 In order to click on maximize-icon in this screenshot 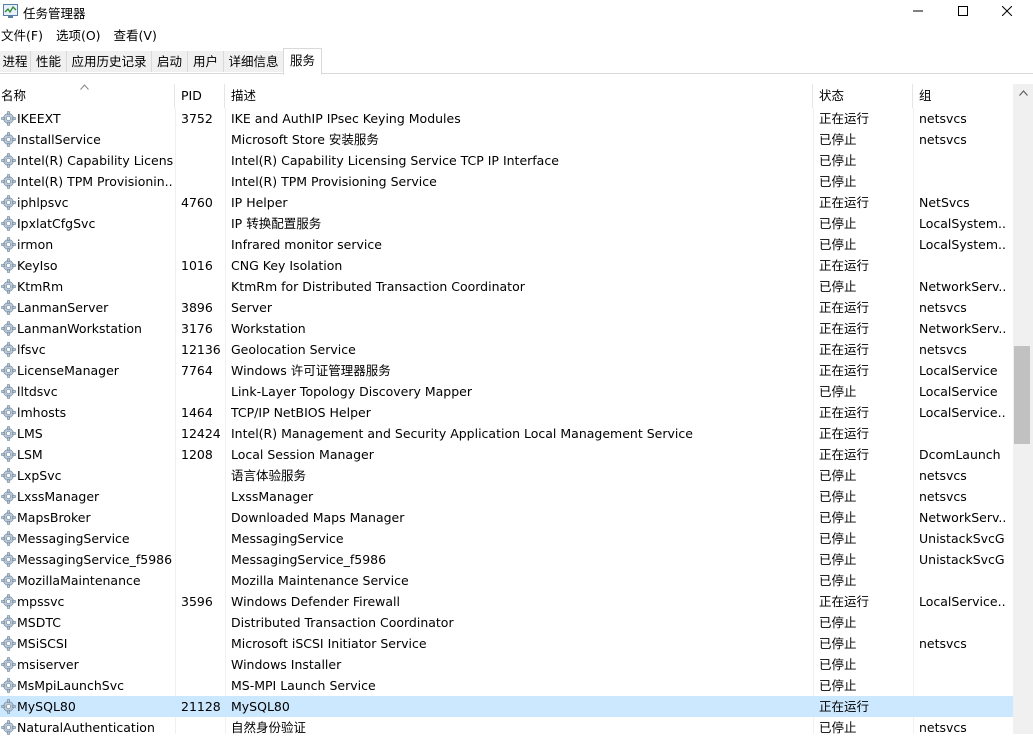, I will do `click(963, 11)`.